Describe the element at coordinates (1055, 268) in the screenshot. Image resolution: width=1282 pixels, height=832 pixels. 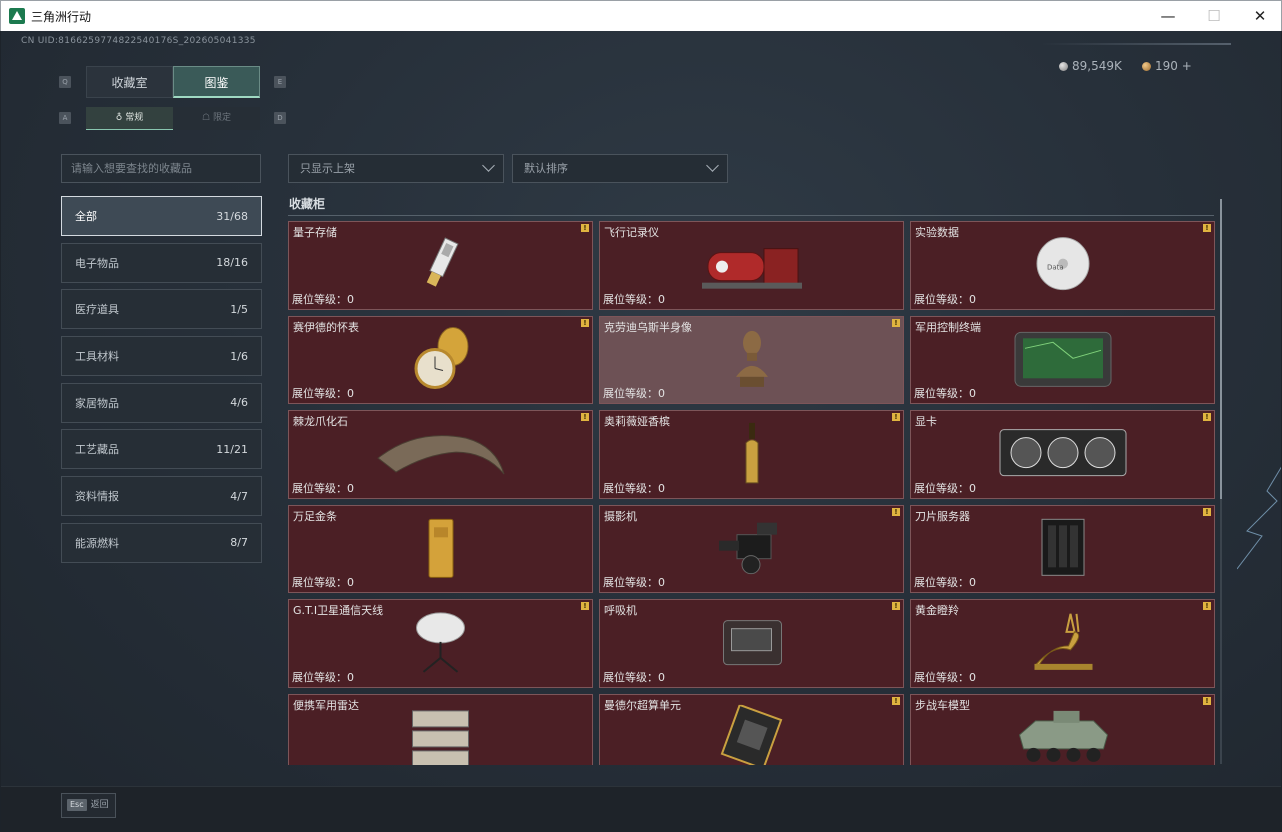
I see `svg-text: Data` at that location.